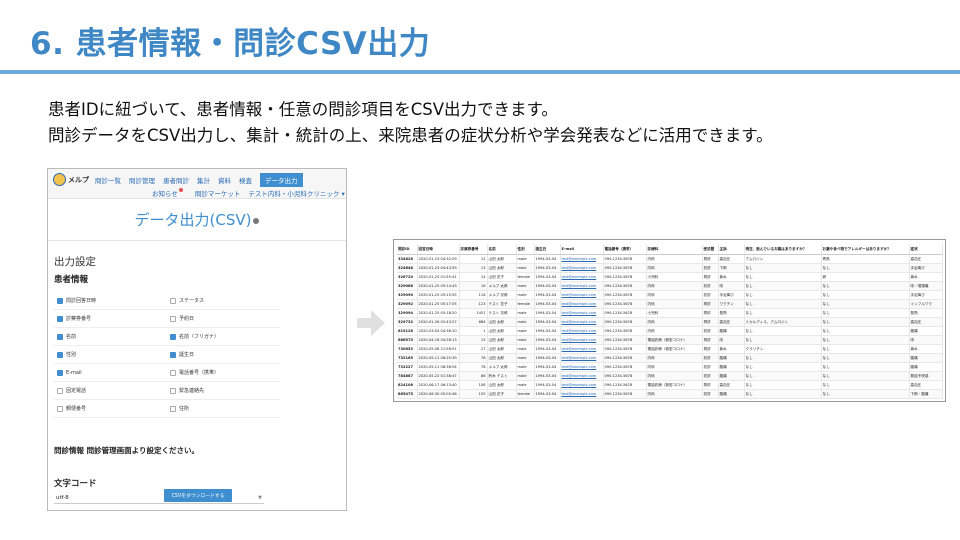  I want to click on csv-cell: 329068, so click(407, 286).